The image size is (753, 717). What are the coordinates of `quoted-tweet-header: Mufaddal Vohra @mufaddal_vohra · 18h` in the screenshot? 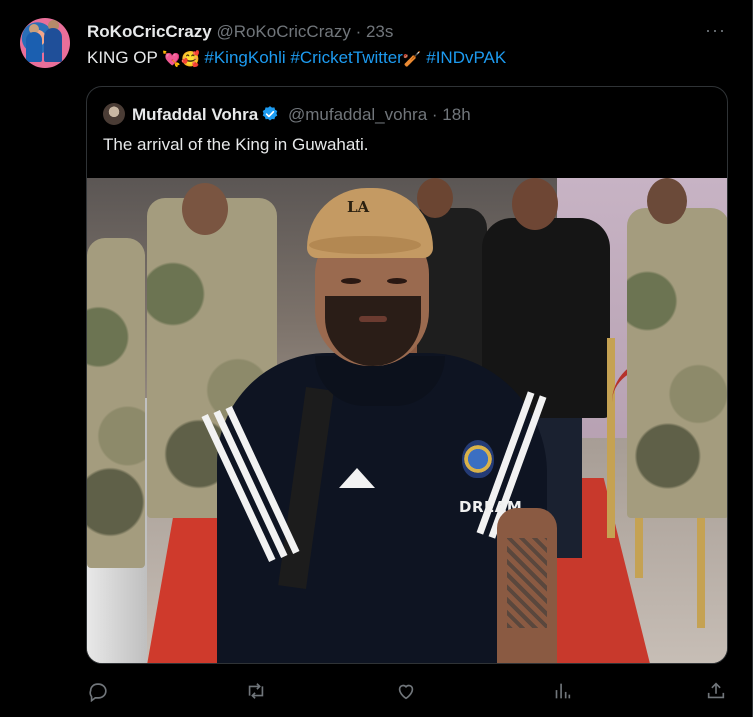 It's located at (301, 115).